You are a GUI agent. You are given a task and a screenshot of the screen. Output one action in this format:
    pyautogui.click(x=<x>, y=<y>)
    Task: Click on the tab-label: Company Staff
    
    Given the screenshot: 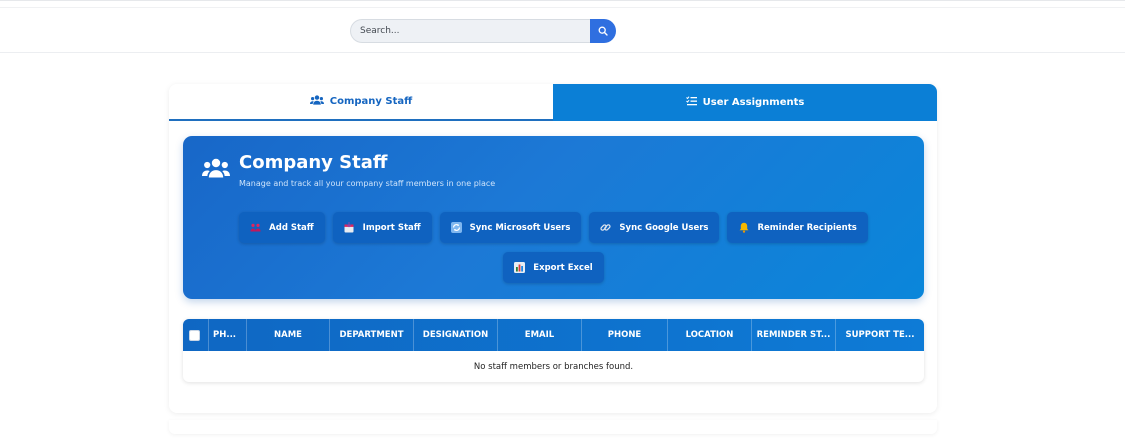 What is the action you would take?
    pyautogui.click(x=371, y=101)
    